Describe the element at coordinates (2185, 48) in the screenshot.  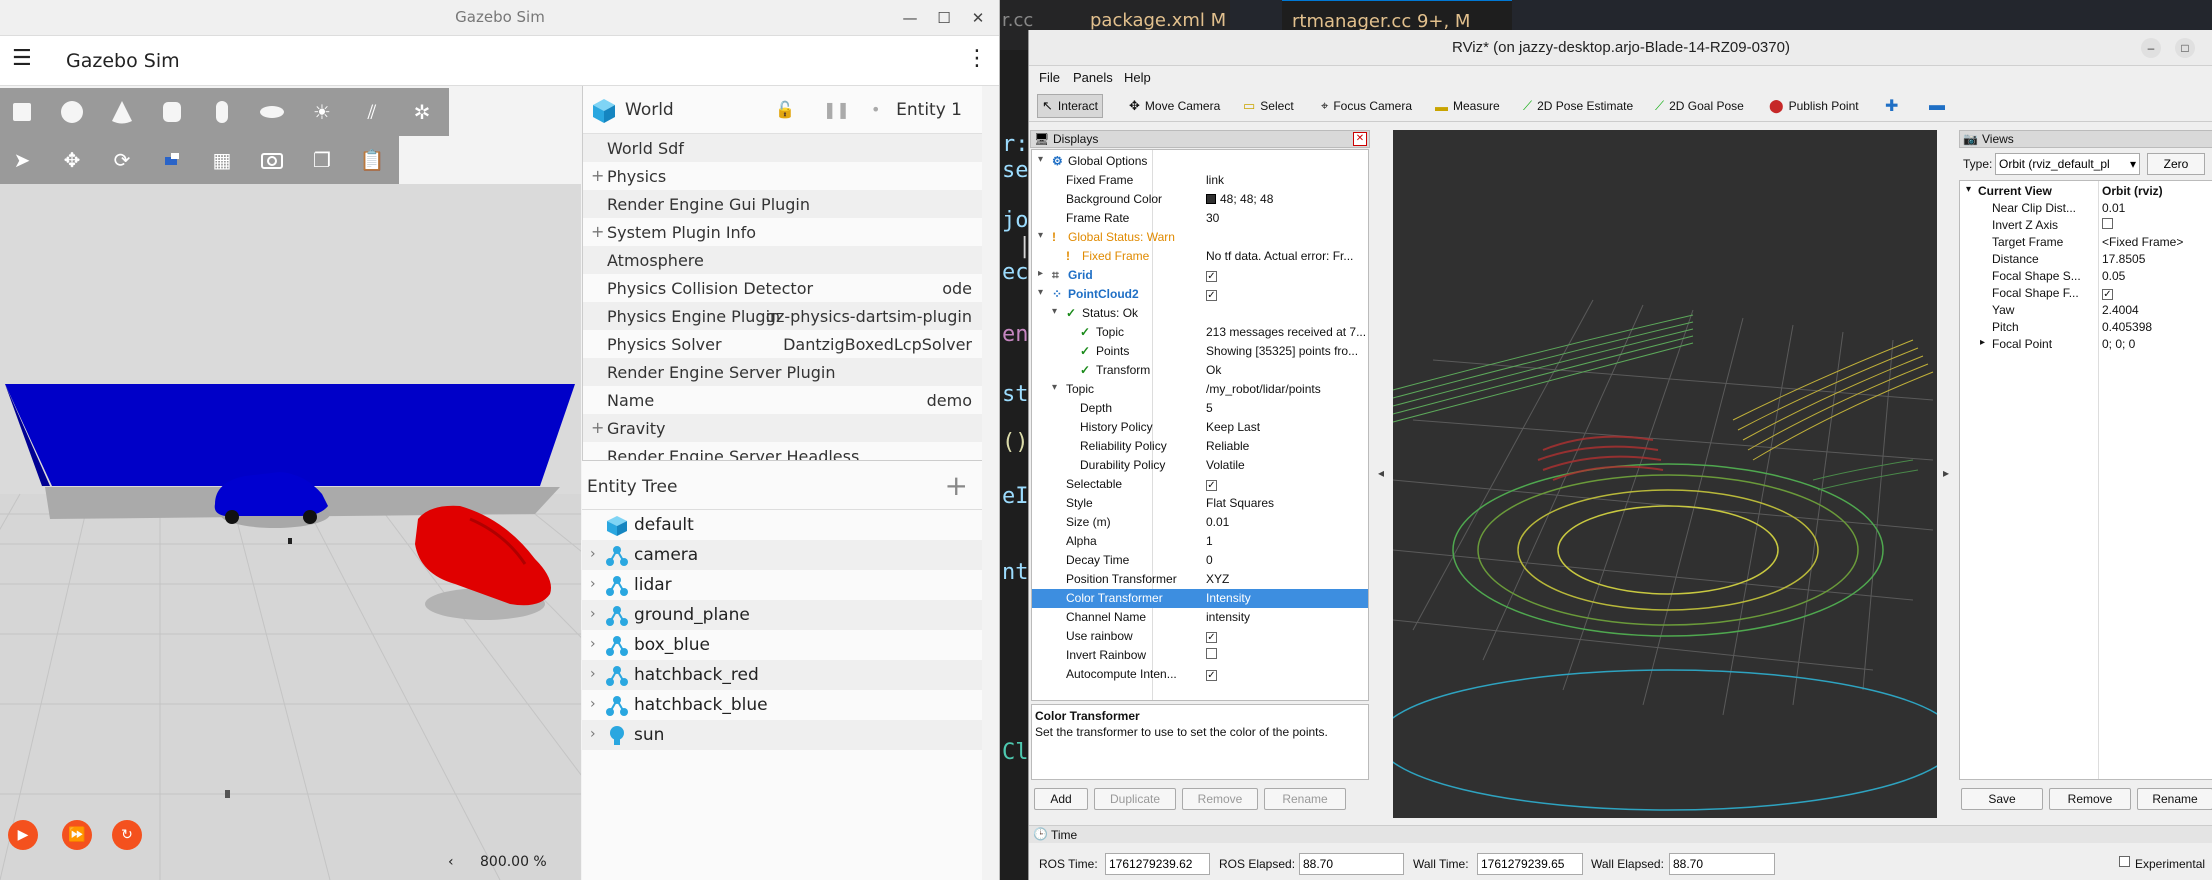
I see `maximize-icon: □` at that location.